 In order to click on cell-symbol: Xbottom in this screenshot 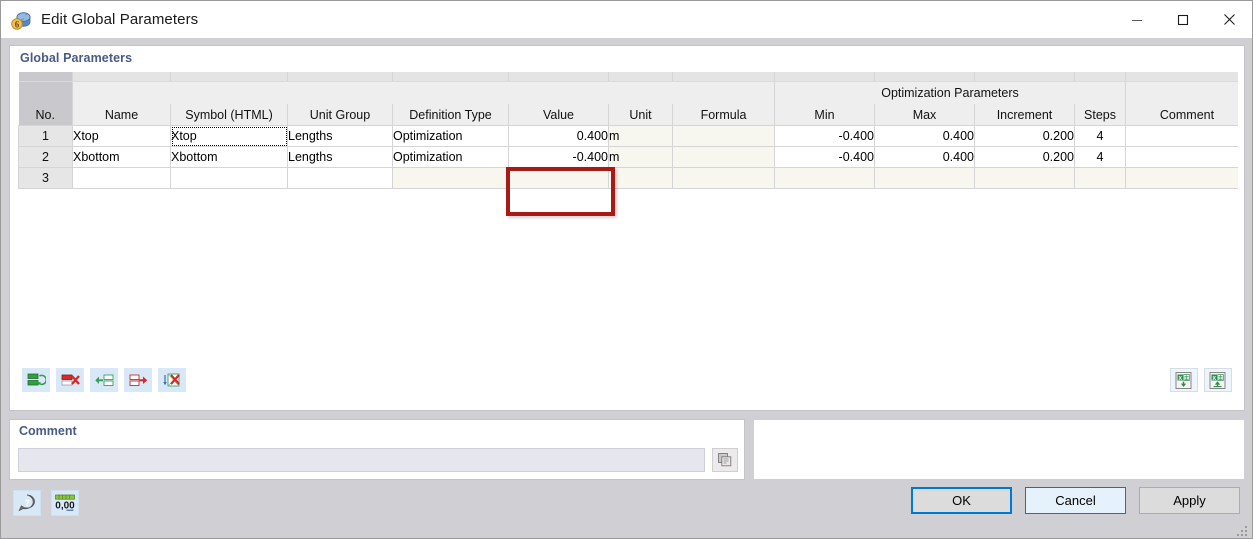, I will do `click(229, 157)`.